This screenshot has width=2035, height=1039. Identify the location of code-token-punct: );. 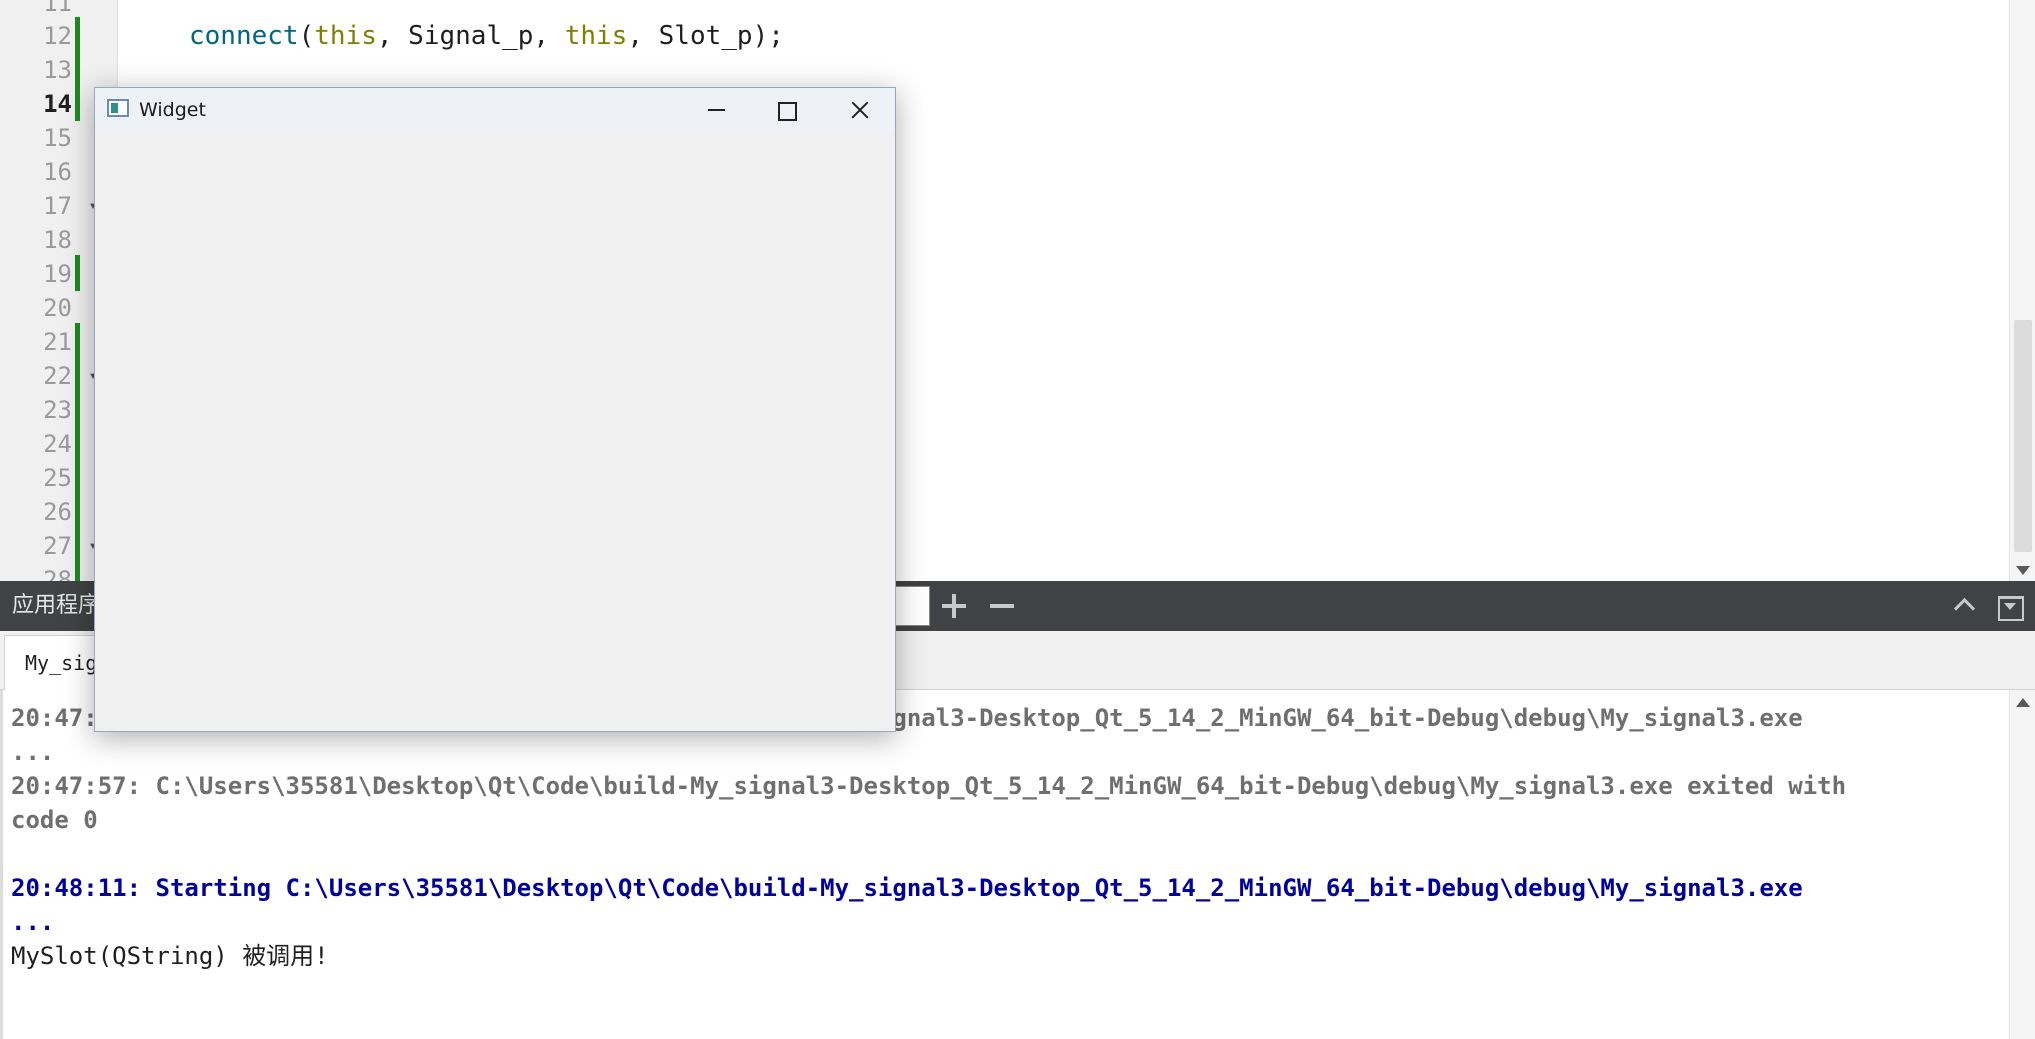
(768, 36).